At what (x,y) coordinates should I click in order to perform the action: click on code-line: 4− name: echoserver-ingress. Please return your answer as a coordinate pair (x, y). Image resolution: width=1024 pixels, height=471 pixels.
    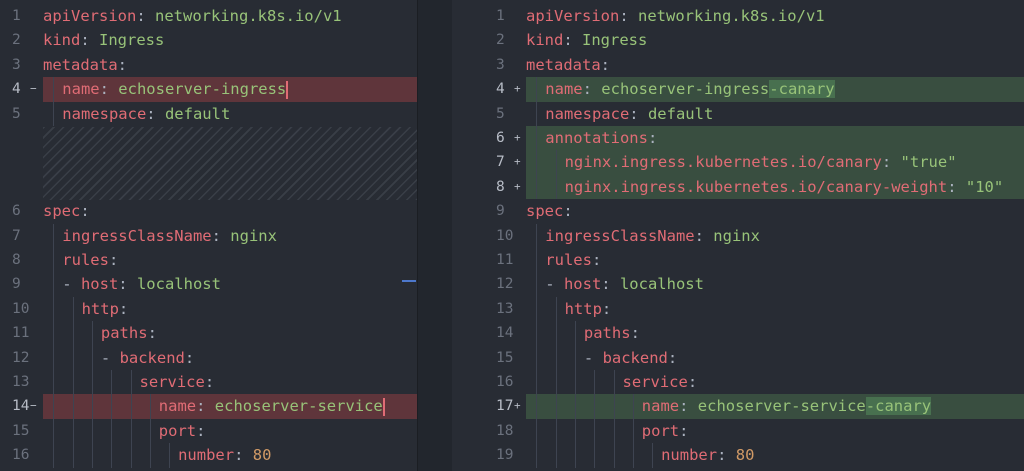
    Looking at the image, I should click on (208, 89).